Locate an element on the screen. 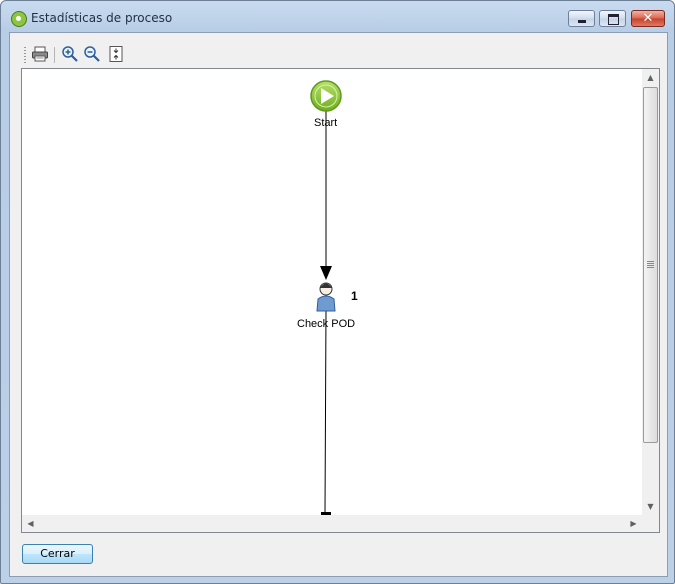 This screenshot has height=584, width=675. maximize-button is located at coordinates (612, 18).